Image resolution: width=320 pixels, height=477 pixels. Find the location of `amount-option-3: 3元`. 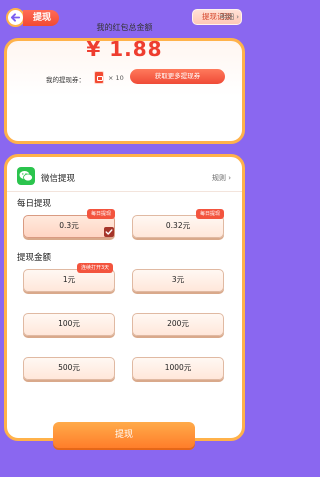

amount-option-3: 3元 is located at coordinates (178, 280).